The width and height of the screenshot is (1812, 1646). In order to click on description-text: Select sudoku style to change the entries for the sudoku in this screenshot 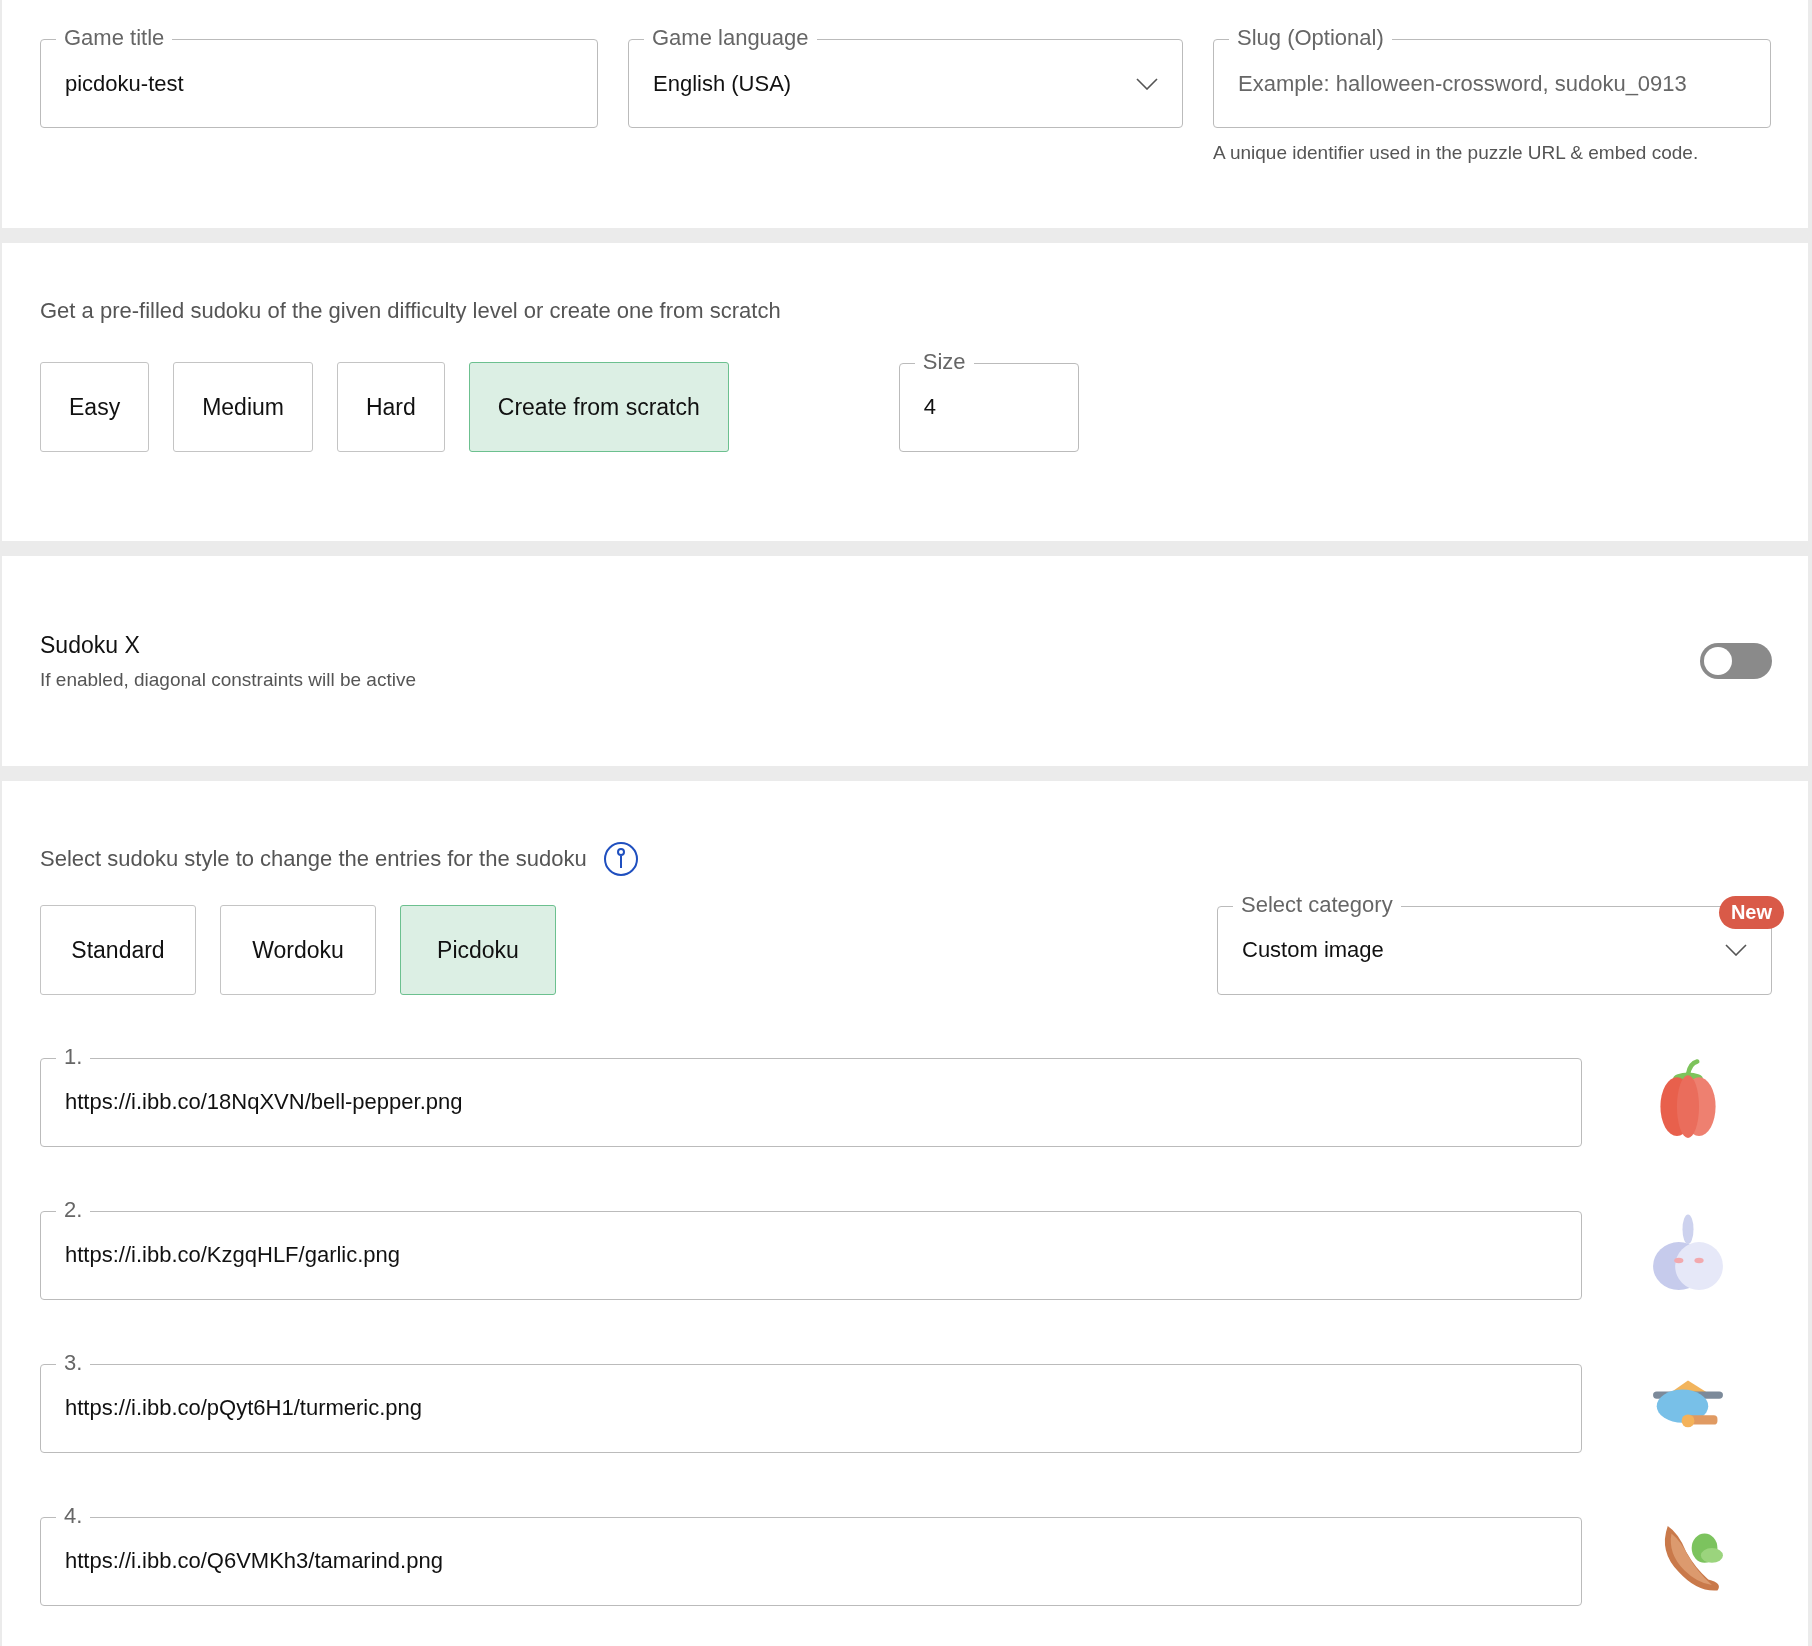, I will do `click(313, 859)`.